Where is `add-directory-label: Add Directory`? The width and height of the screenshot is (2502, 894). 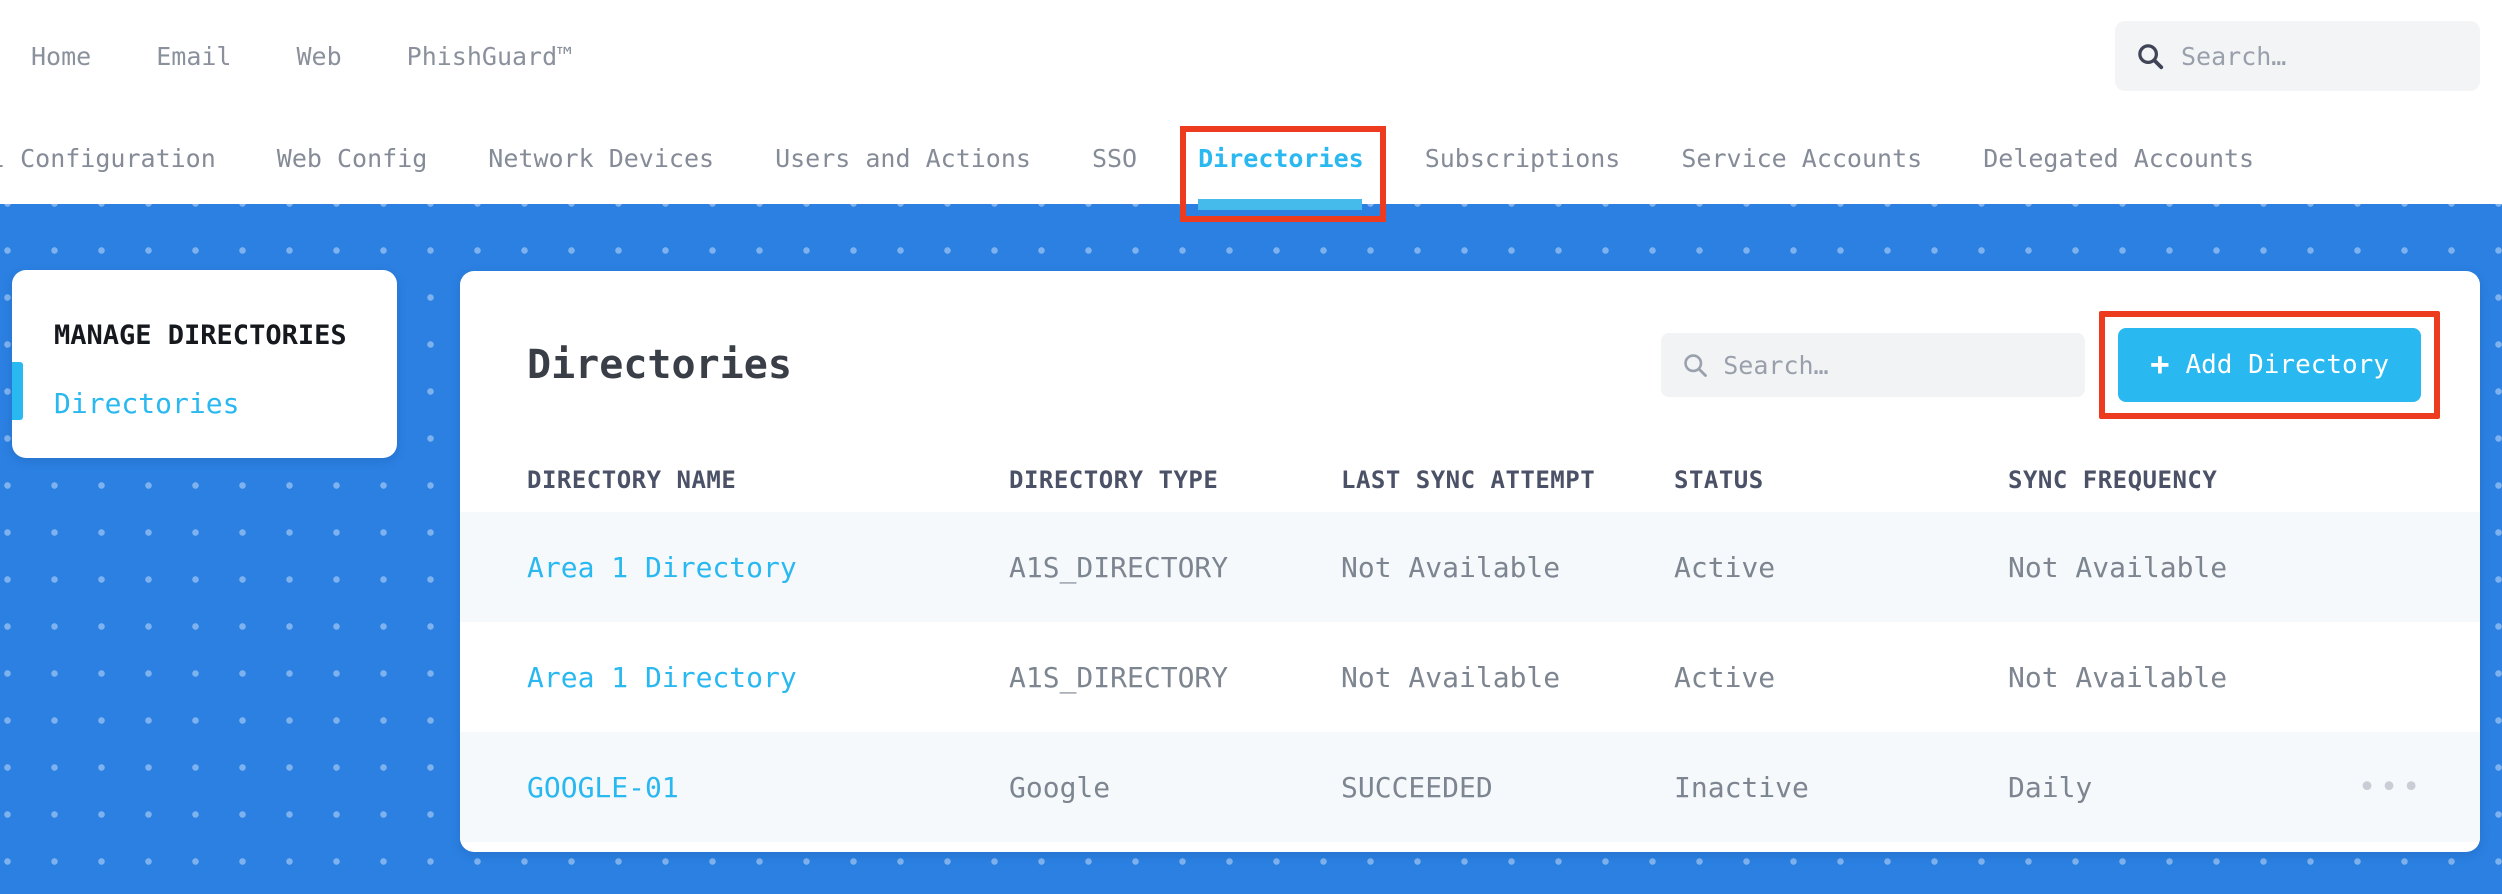 add-directory-label: Add Directory is located at coordinates (2287, 365).